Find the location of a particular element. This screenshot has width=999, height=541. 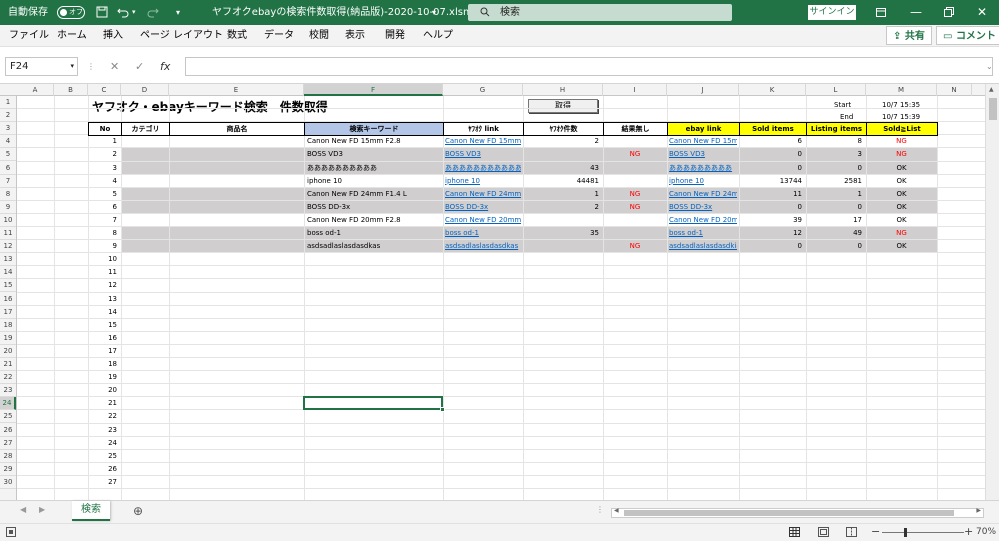

ebay-link: asdsadlaslasdasdkia is located at coordinates (703, 246).